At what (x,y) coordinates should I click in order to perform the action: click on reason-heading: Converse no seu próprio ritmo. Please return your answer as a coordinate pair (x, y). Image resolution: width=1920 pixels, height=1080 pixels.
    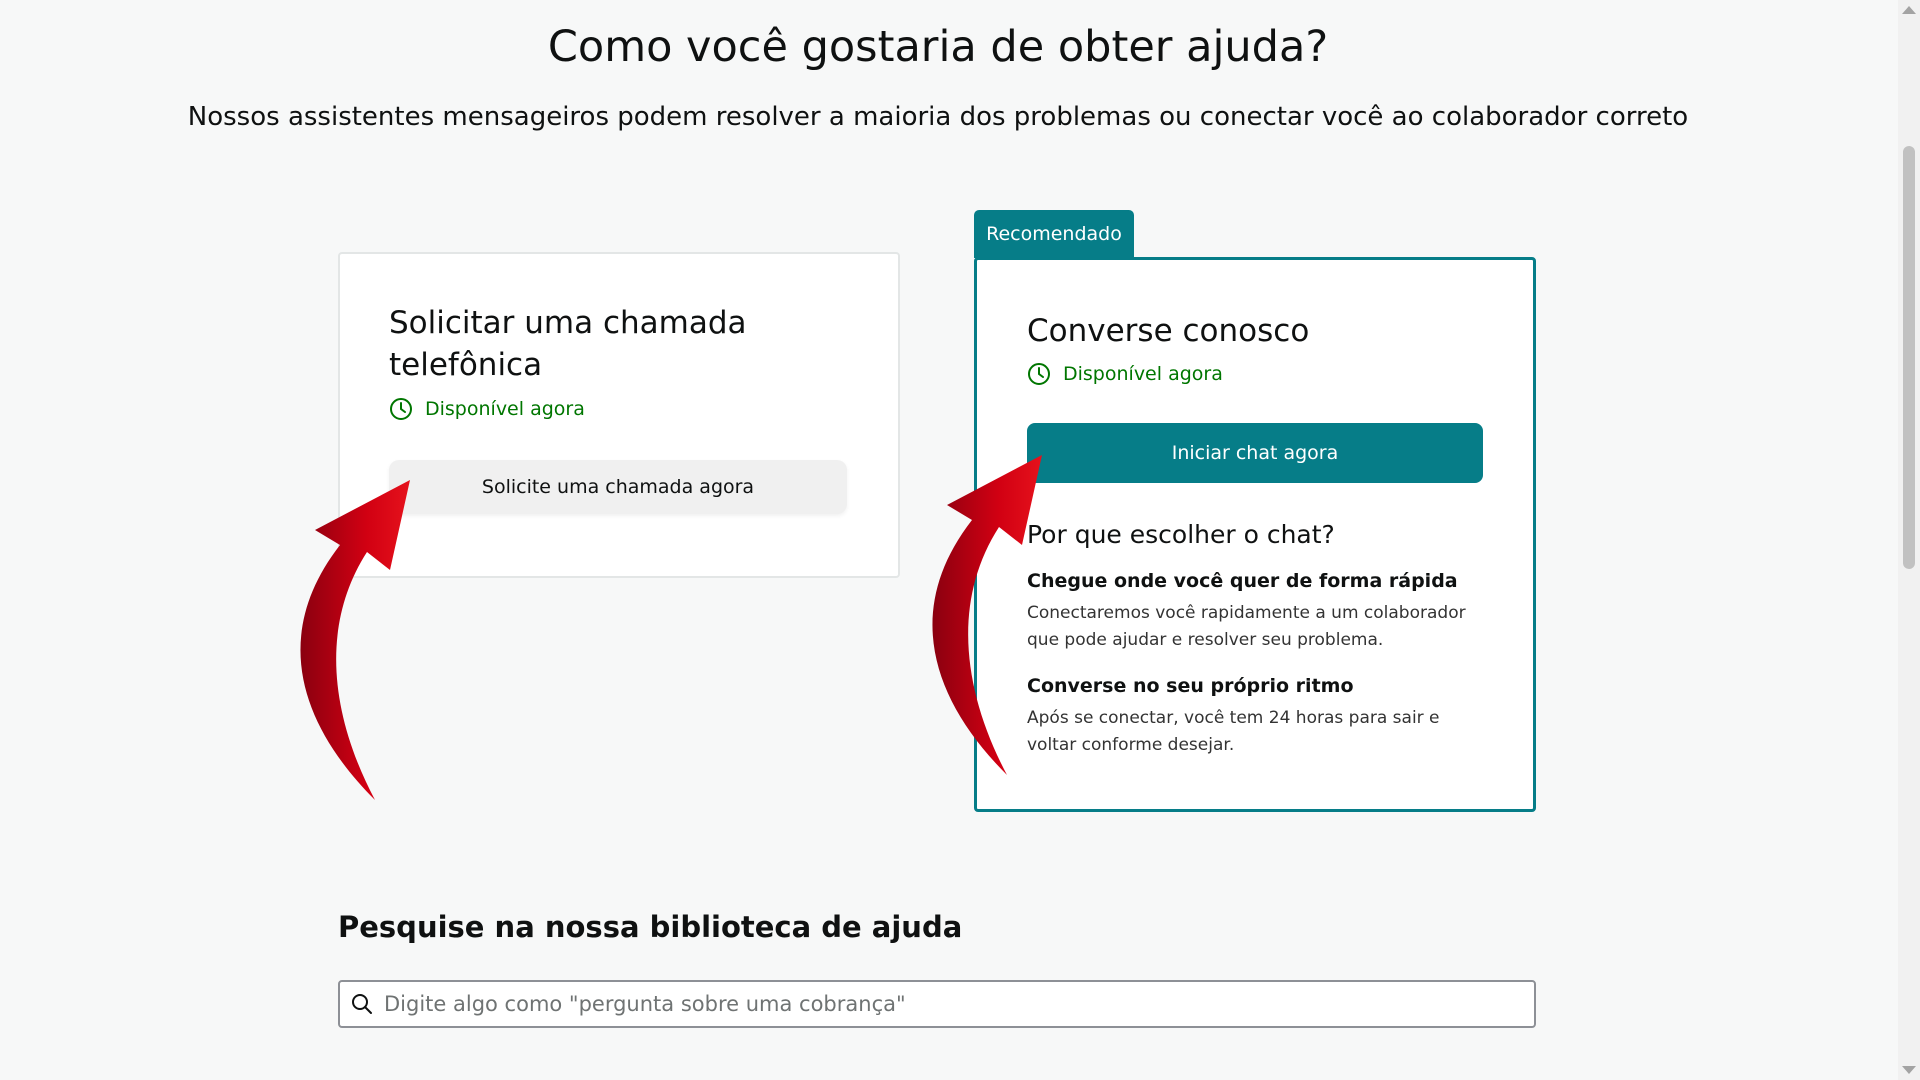
    Looking at the image, I should click on (1190, 686).